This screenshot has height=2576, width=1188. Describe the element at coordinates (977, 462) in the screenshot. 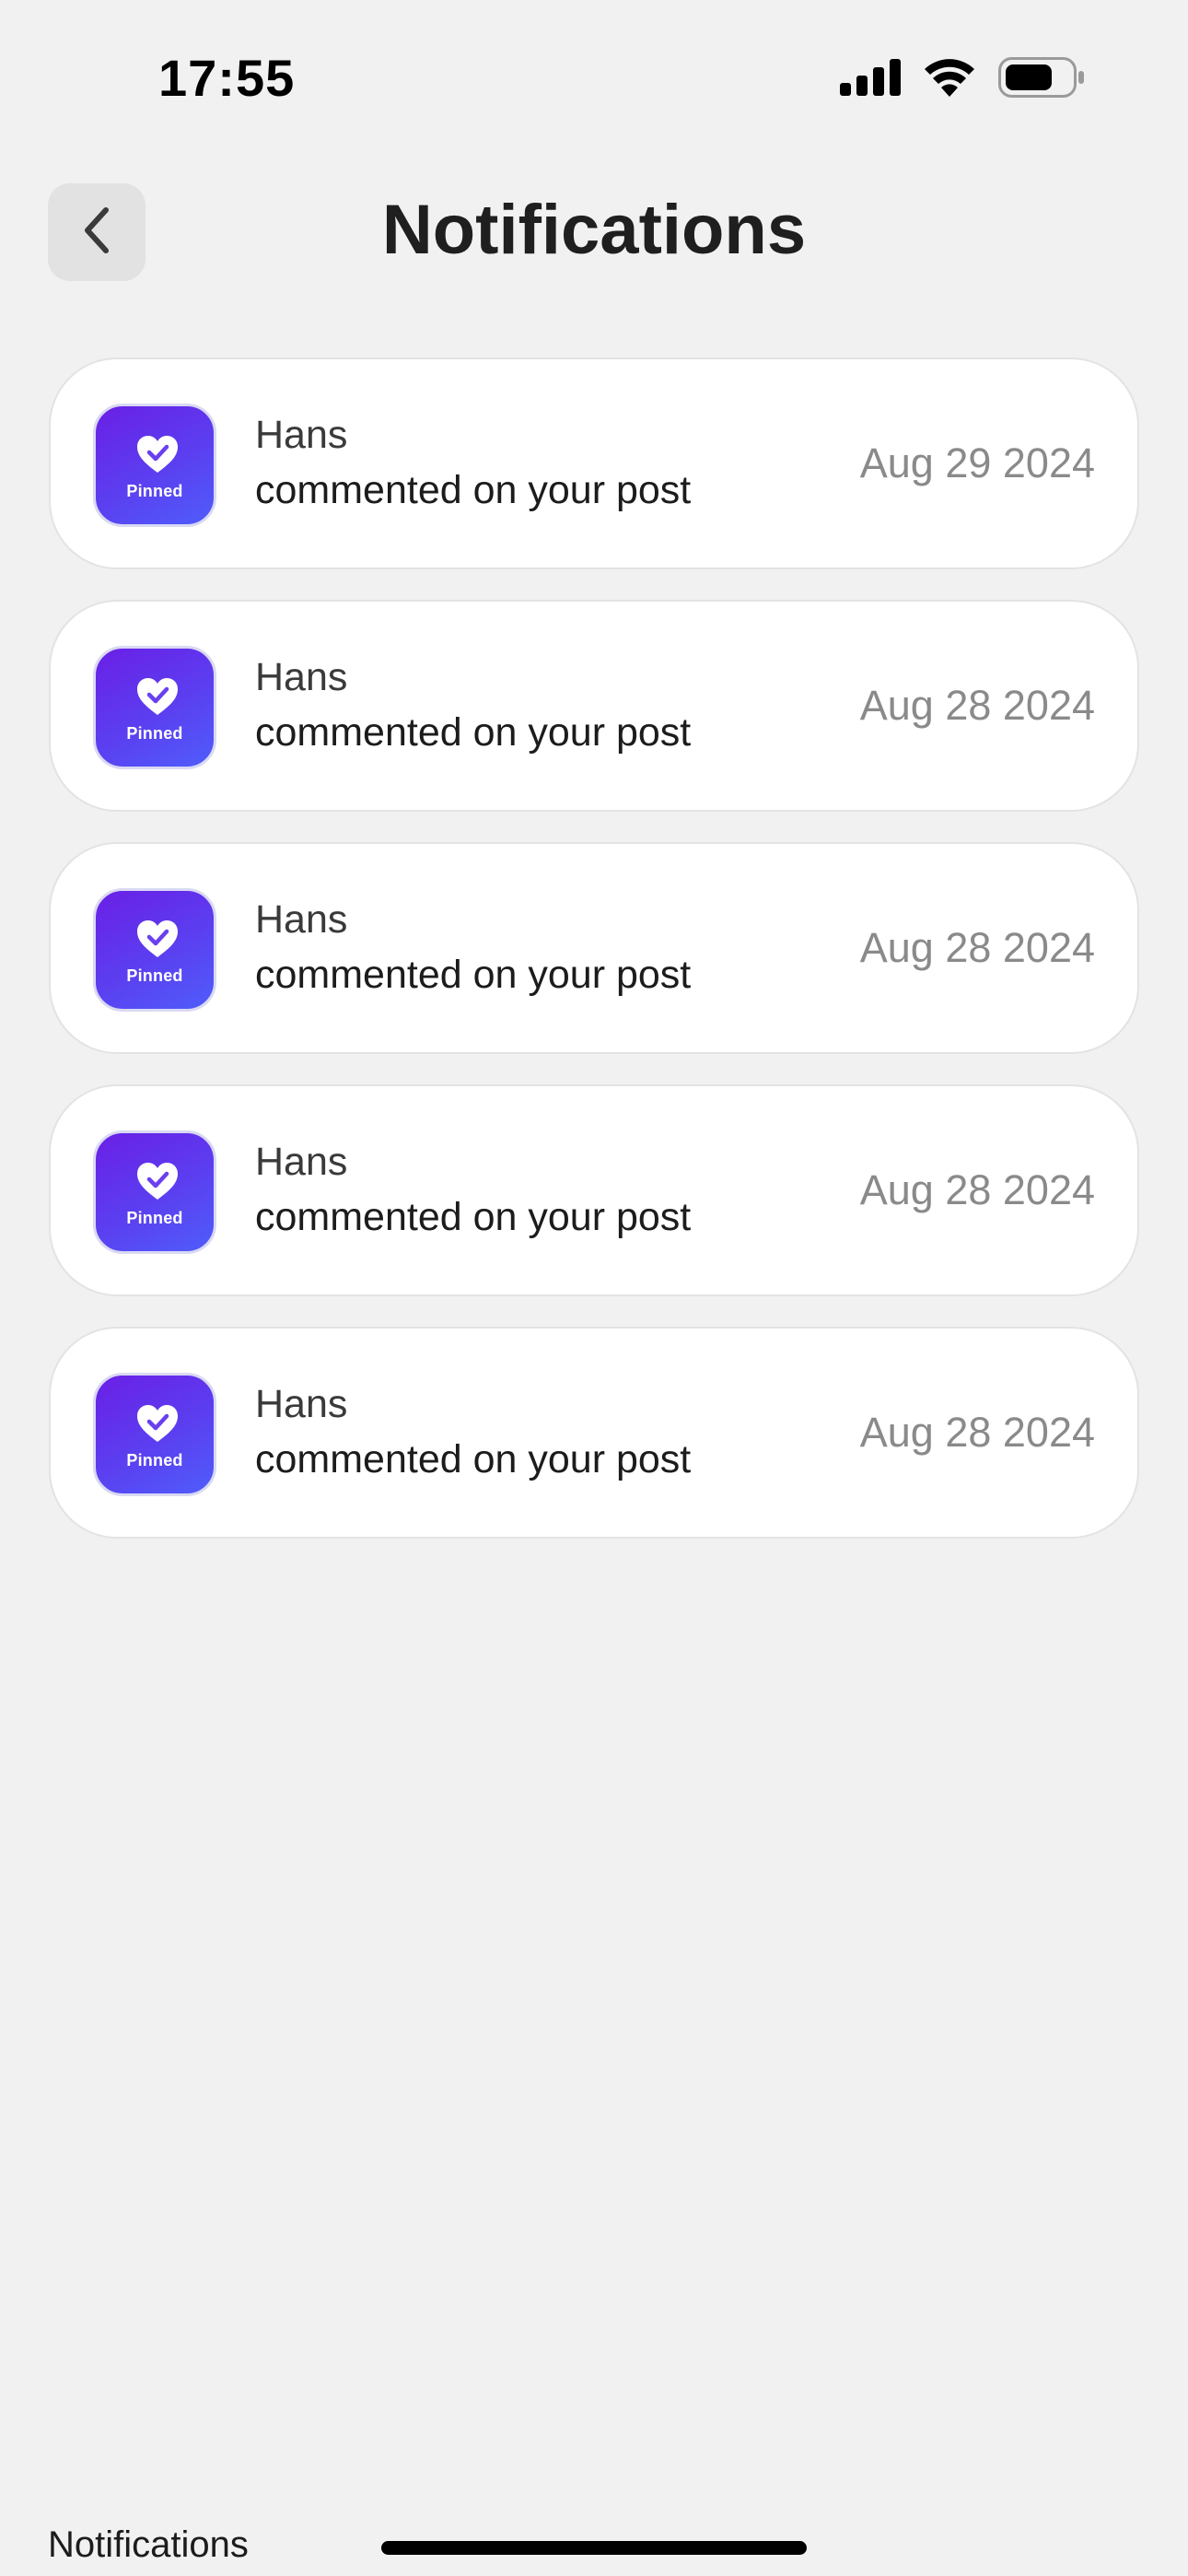

I see `notification-date: Aug 29 2024` at that location.